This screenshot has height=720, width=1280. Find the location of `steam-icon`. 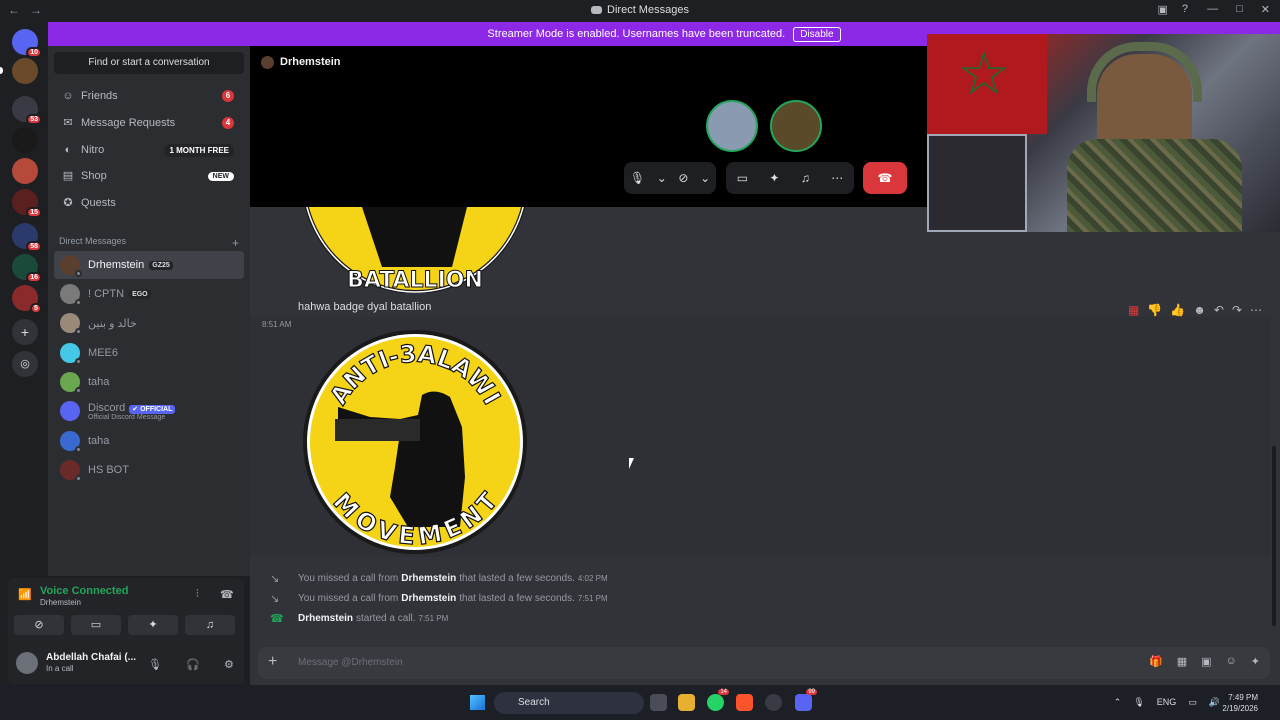

steam-icon is located at coordinates (773, 702).